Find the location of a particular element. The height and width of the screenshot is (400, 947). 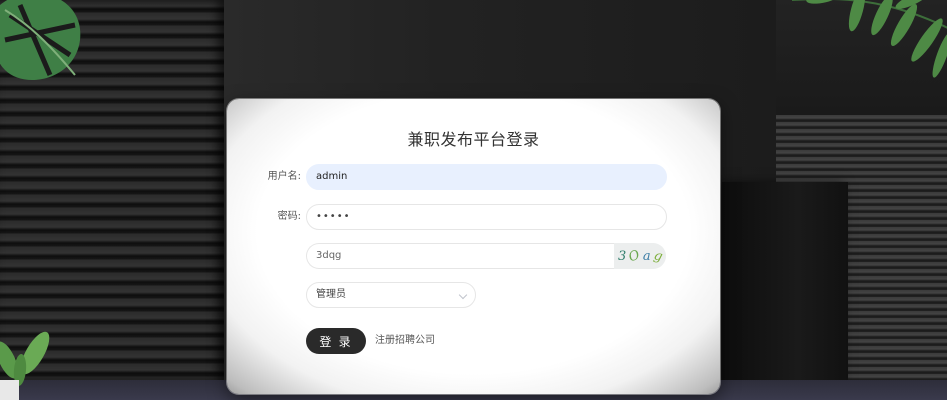

chevron-down-icon is located at coordinates (463, 295).